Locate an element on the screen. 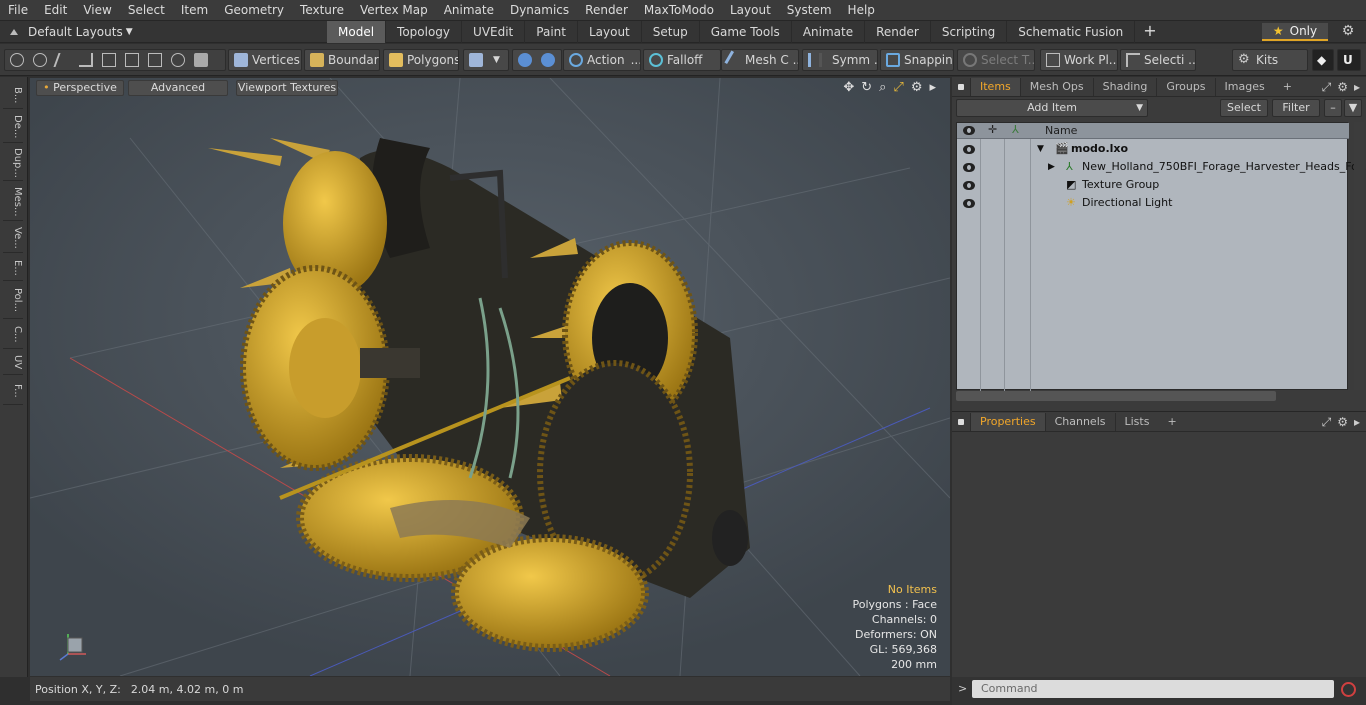 Image resolution: width=1366 pixels, height=705 pixels. tree-vertical-scrollbar is located at coordinates (1359, 256).